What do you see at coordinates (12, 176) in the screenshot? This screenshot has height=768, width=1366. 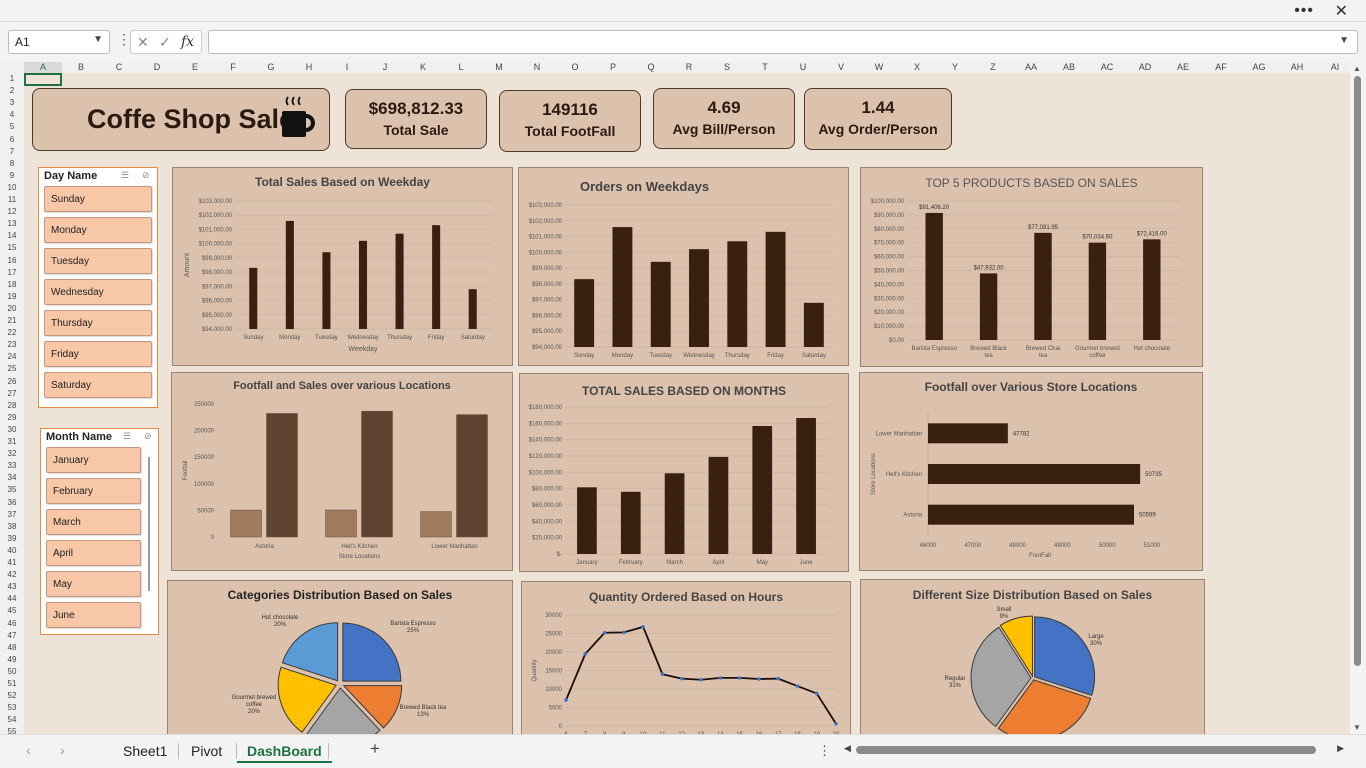 I see `row-header: 9` at bounding box center [12, 176].